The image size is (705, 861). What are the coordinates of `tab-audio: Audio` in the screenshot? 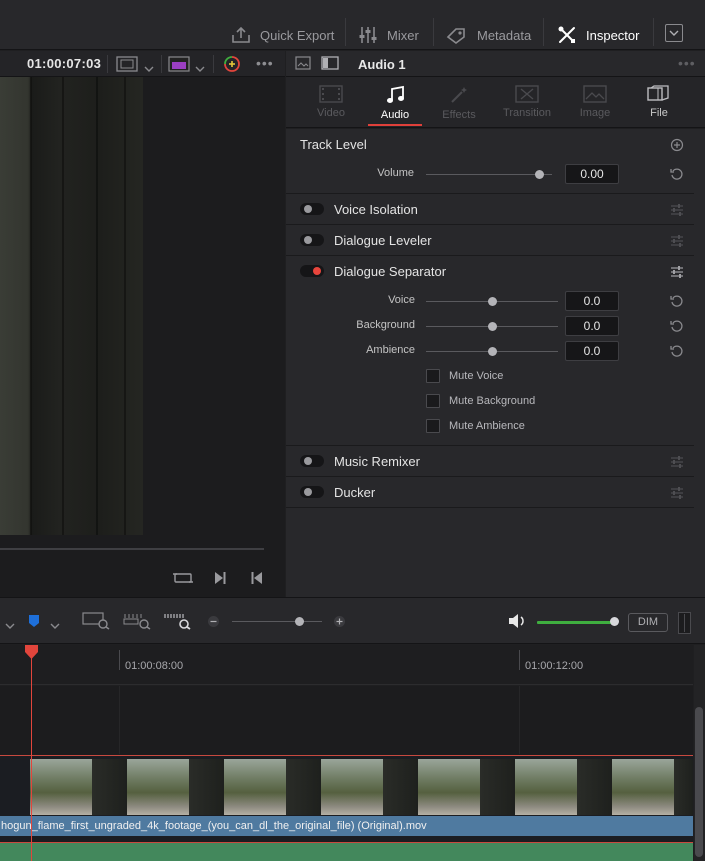 It's located at (395, 102).